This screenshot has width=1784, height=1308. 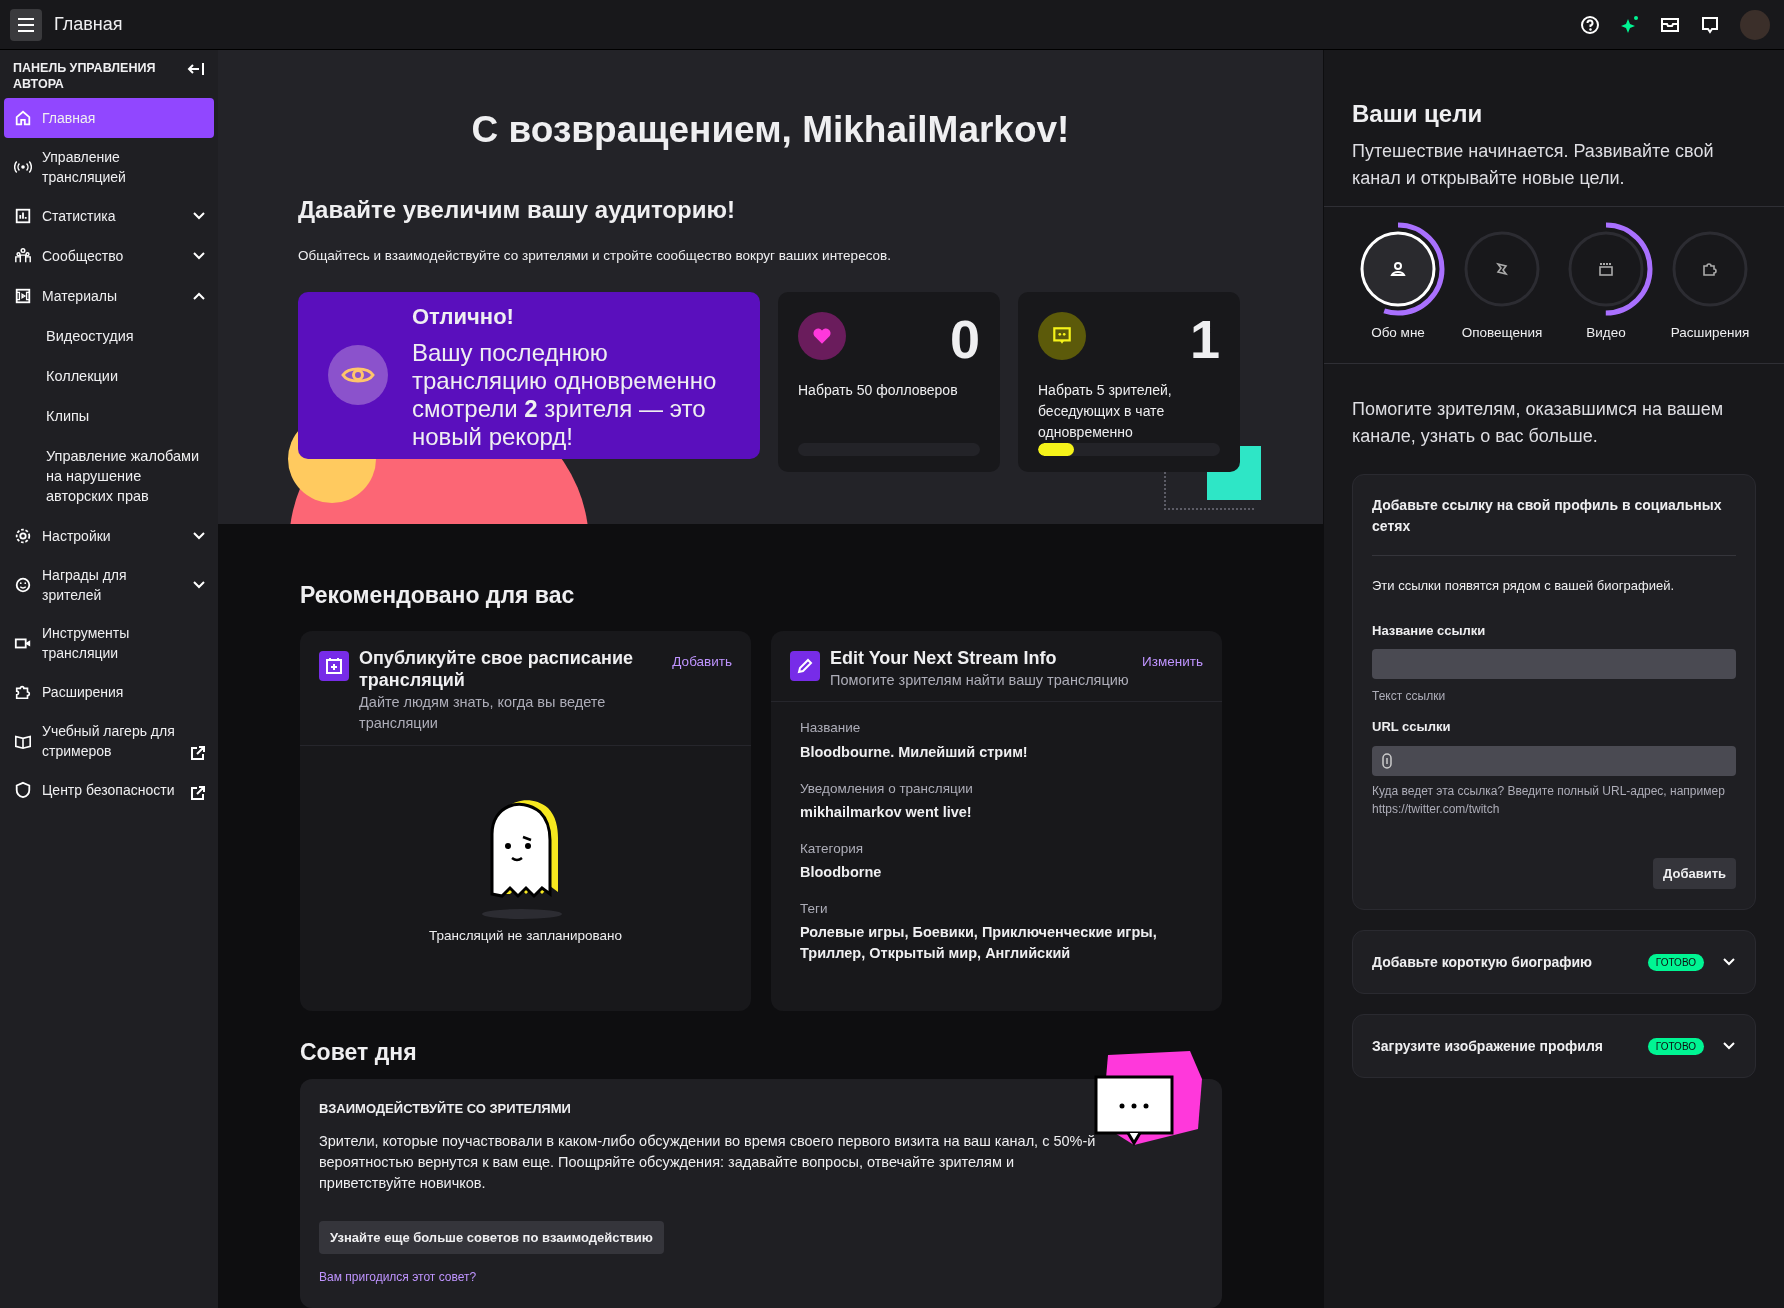 I want to click on goal-tab: Оповещения, so click(x=1502, y=282).